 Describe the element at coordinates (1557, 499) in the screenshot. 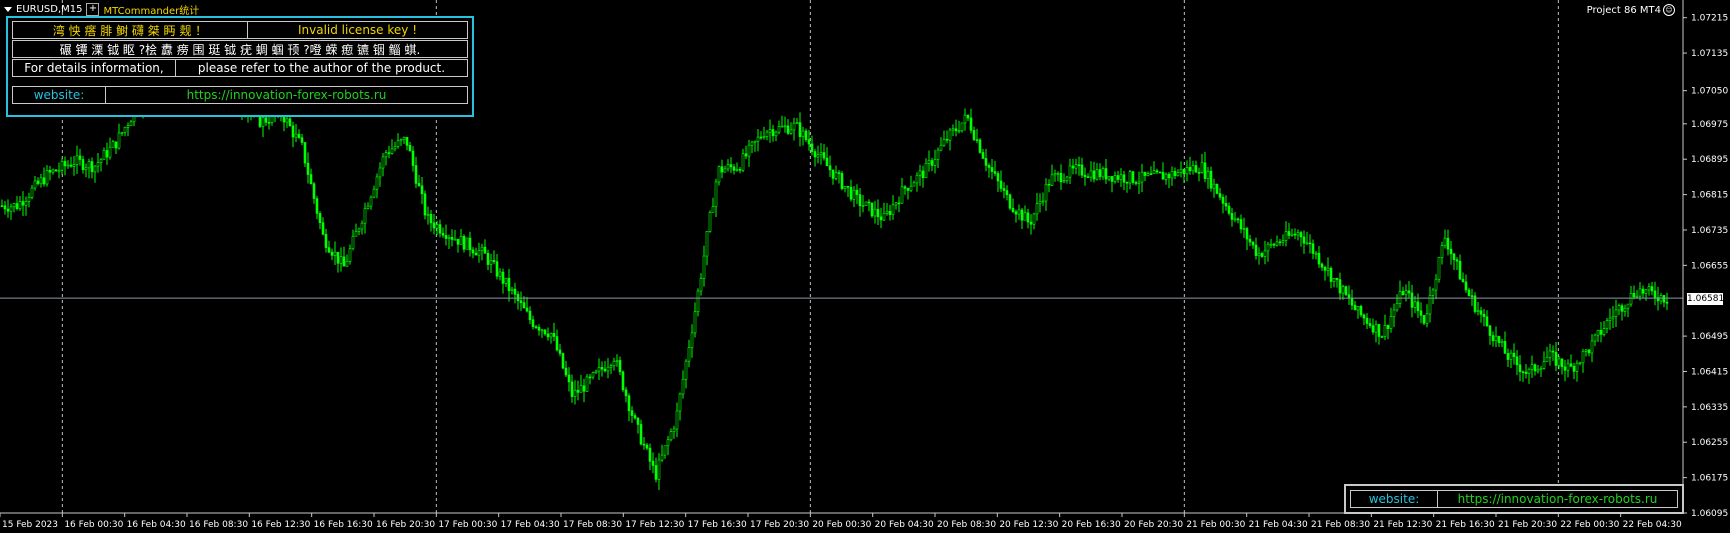

I see `website-footer-url-link: https://innovation-forex-robots.ru` at that location.